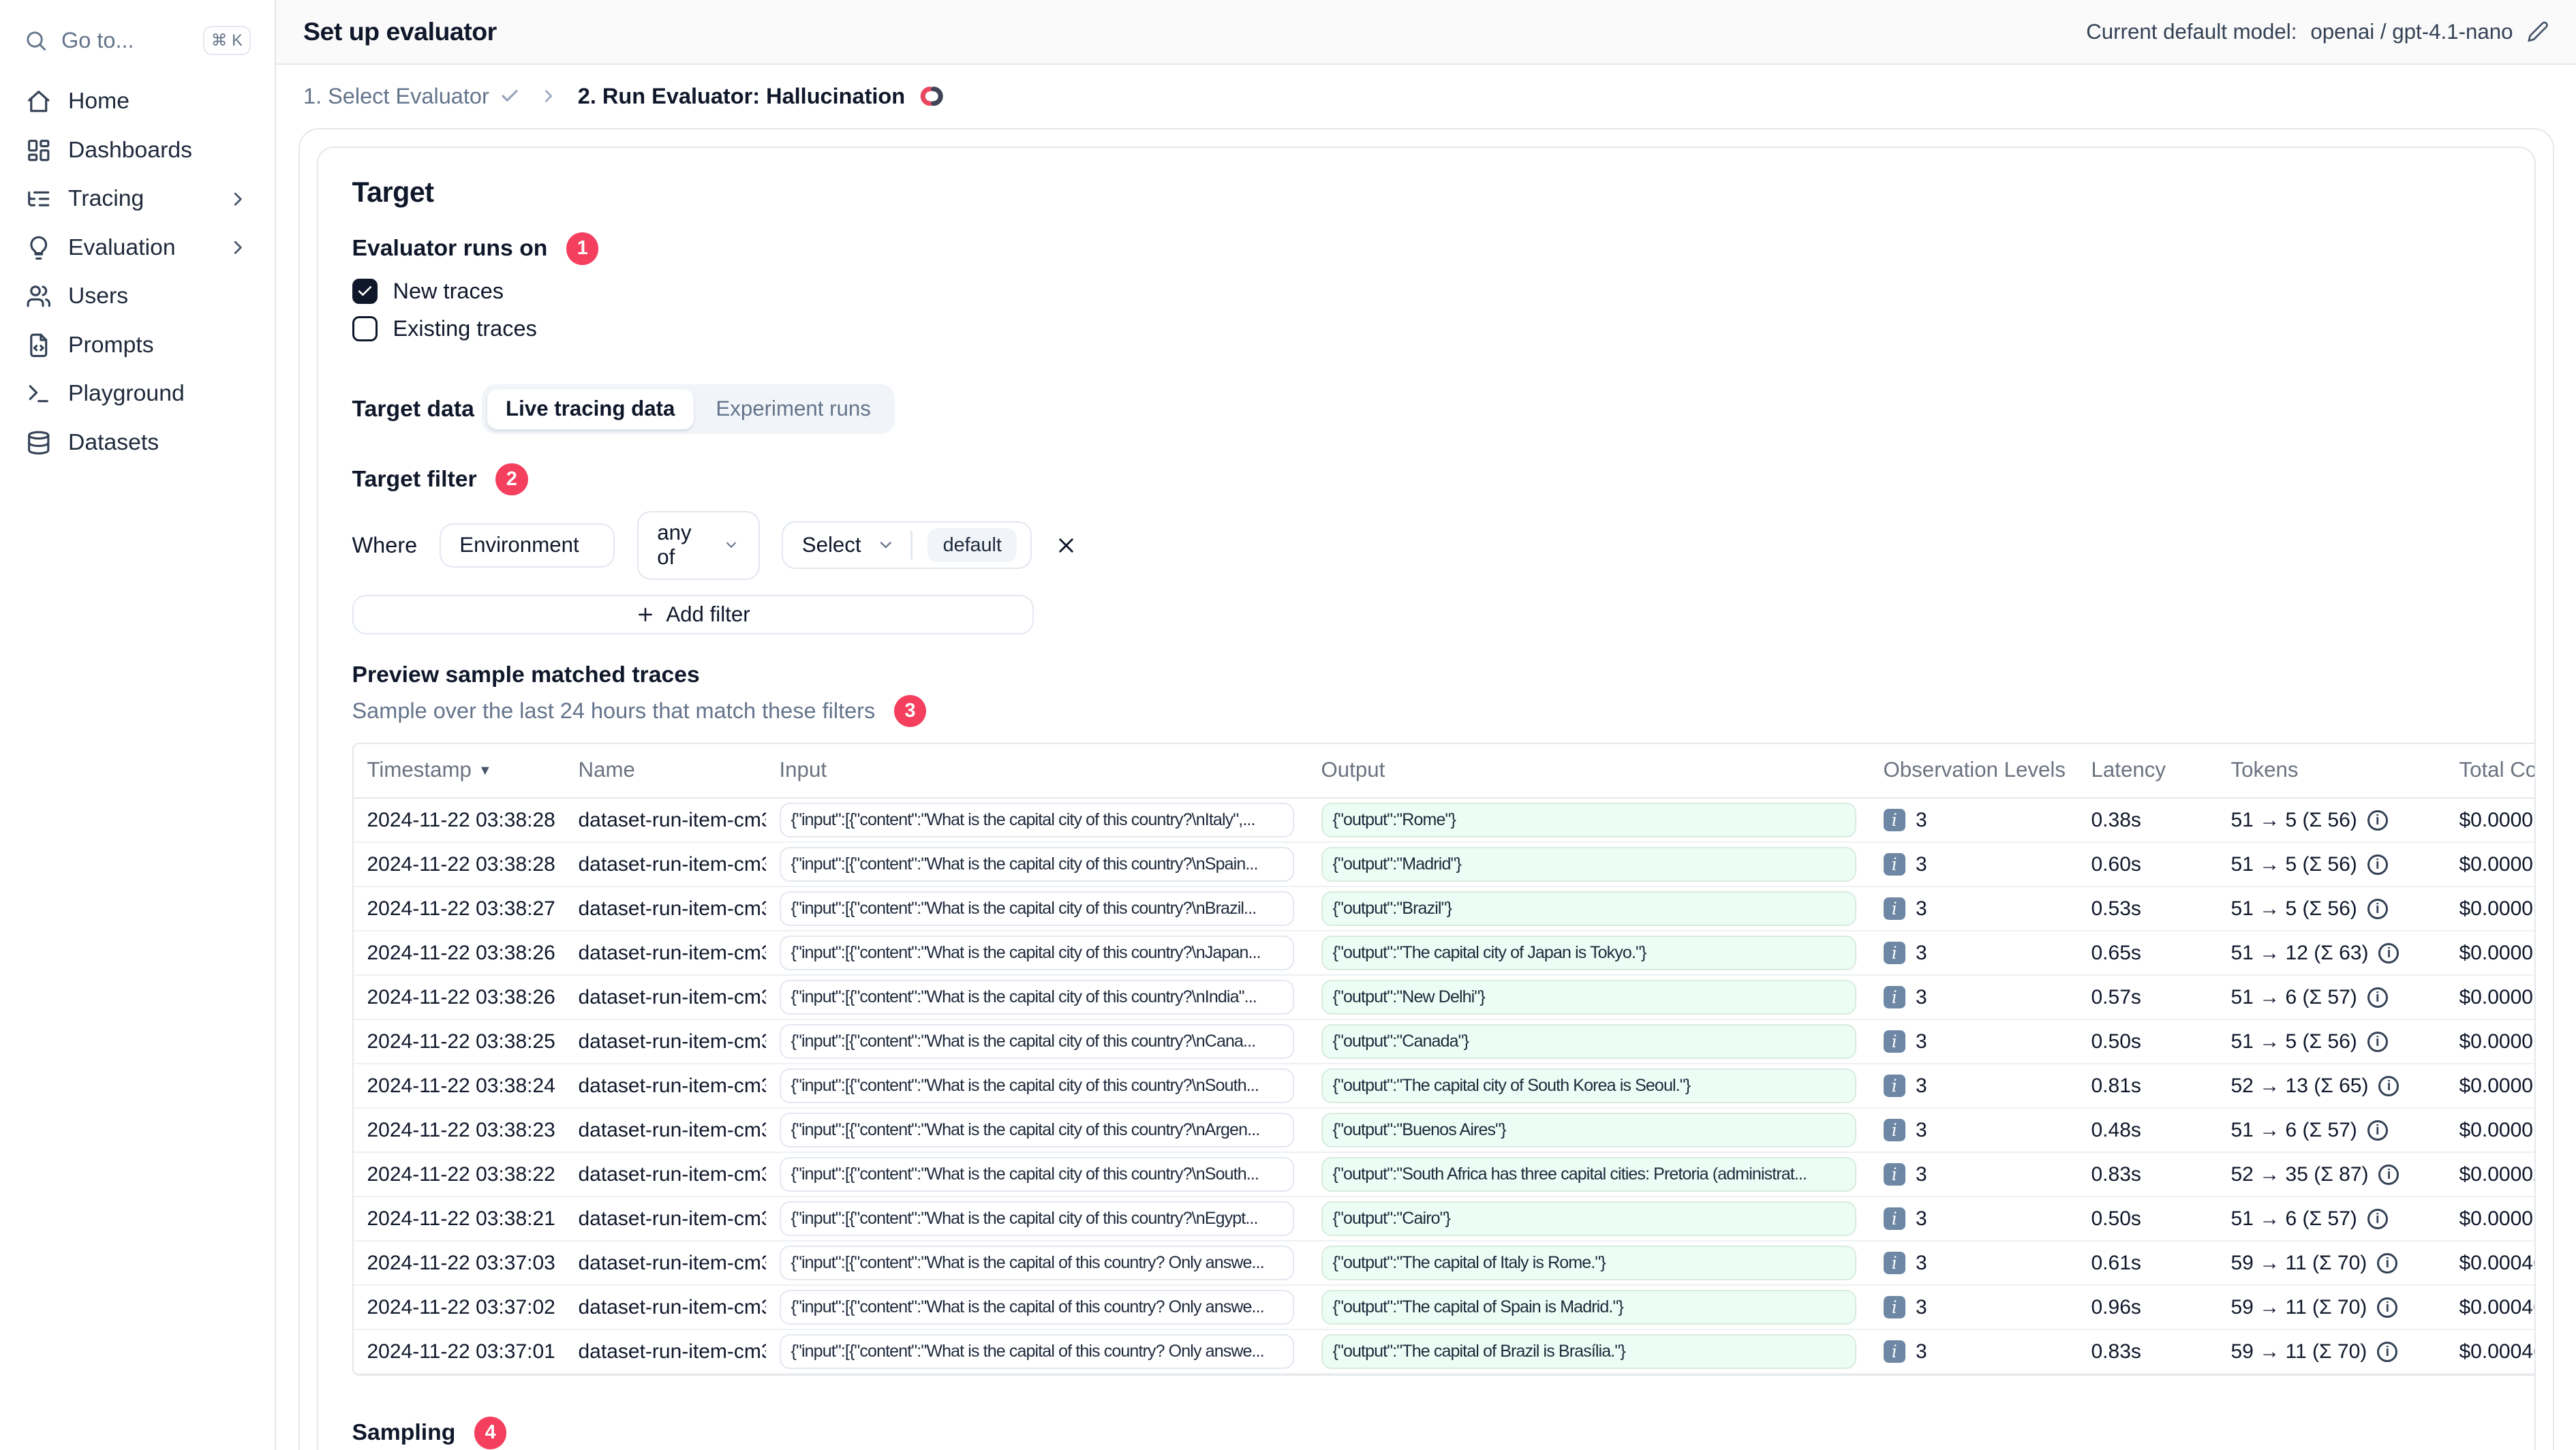 The image size is (2576, 1450). What do you see at coordinates (2496, 1085) in the screenshot?
I see `cell-total-cost: $0.000016` at bounding box center [2496, 1085].